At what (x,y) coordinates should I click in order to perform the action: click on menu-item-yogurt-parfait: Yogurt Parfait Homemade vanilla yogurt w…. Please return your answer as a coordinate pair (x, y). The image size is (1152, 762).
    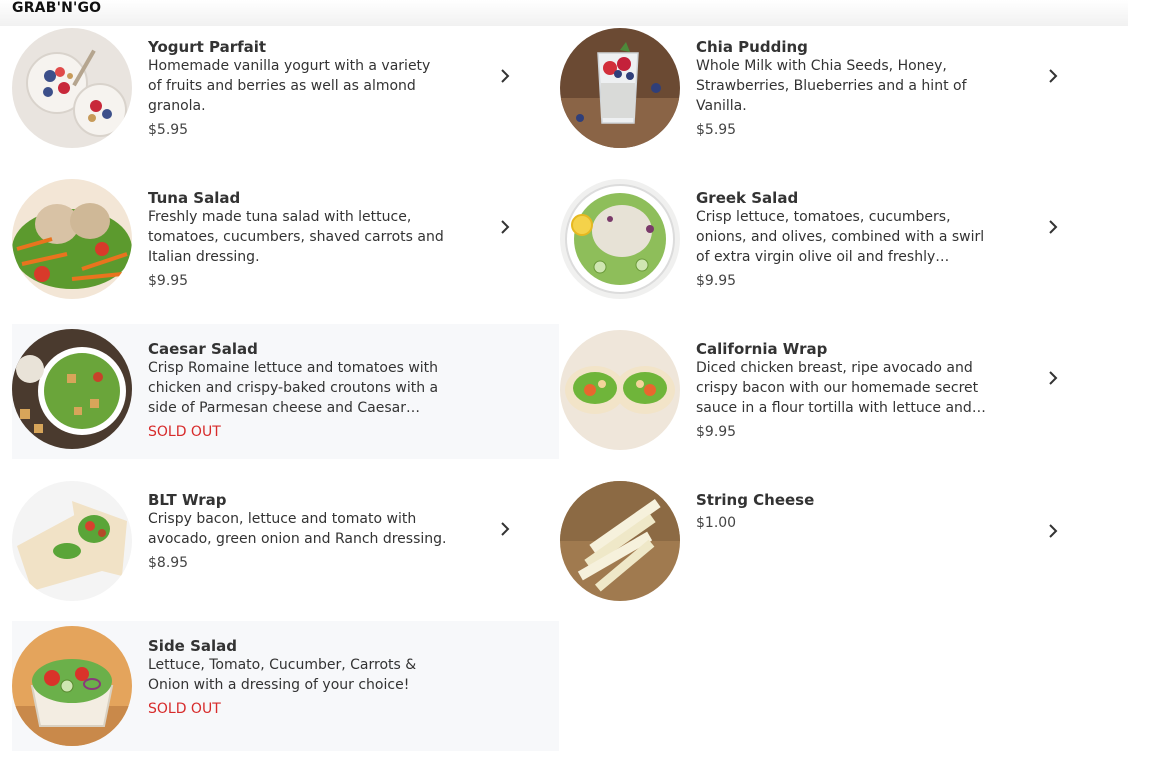
    Looking at the image, I should click on (285, 93).